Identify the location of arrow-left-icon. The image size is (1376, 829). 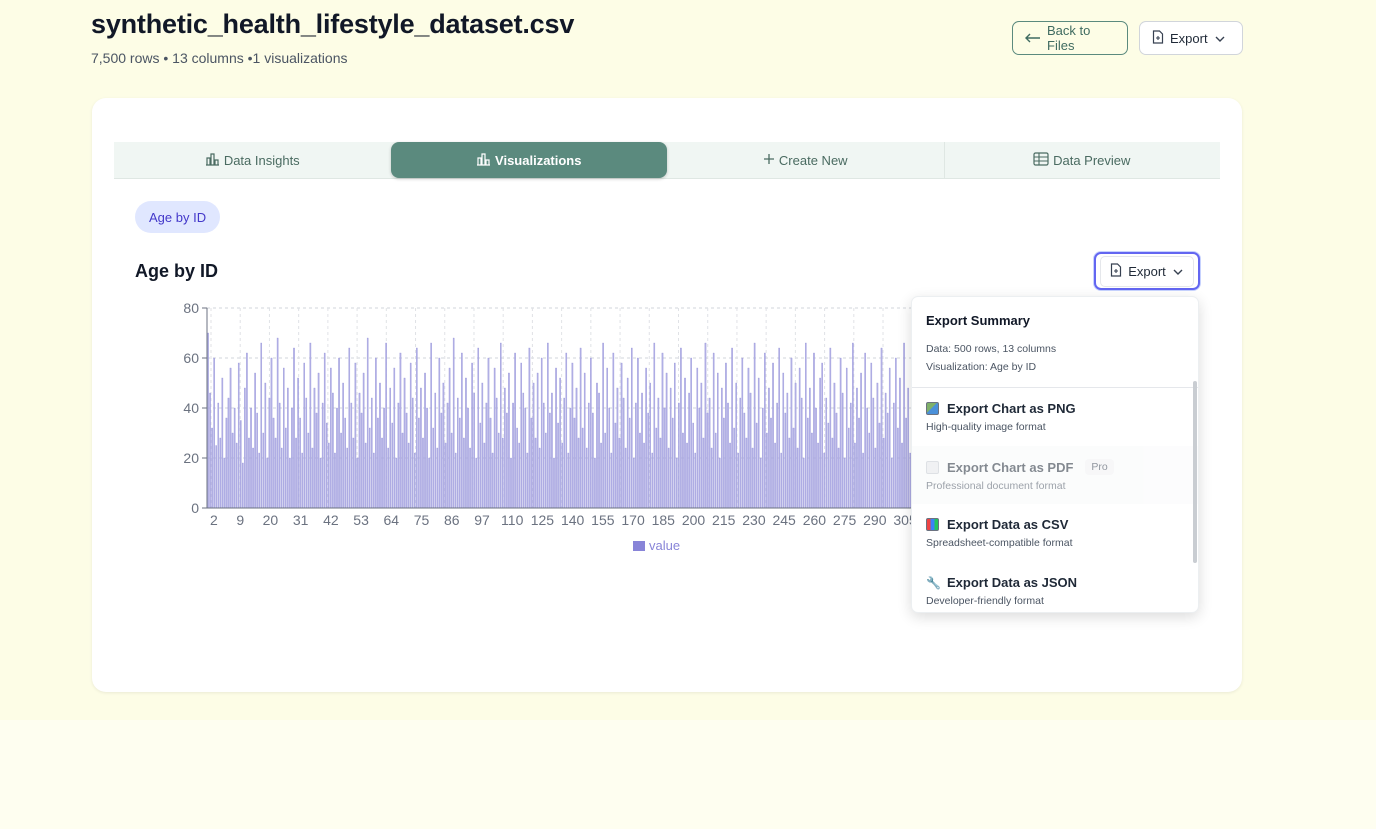
(1033, 38).